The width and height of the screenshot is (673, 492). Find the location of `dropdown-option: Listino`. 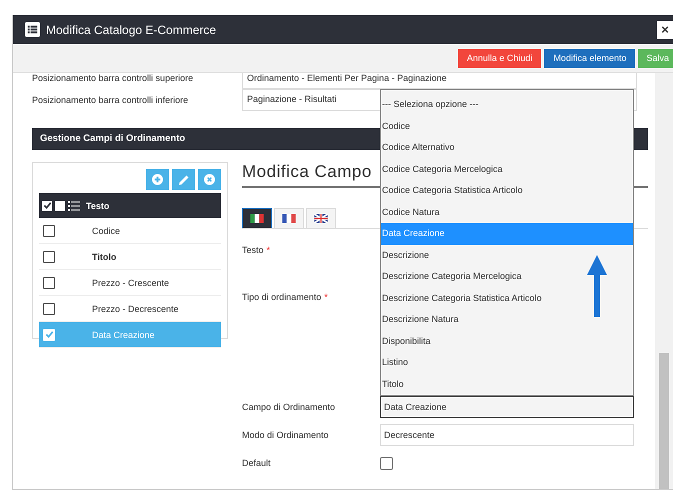

dropdown-option: Listino is located at coordinates (507, 363).